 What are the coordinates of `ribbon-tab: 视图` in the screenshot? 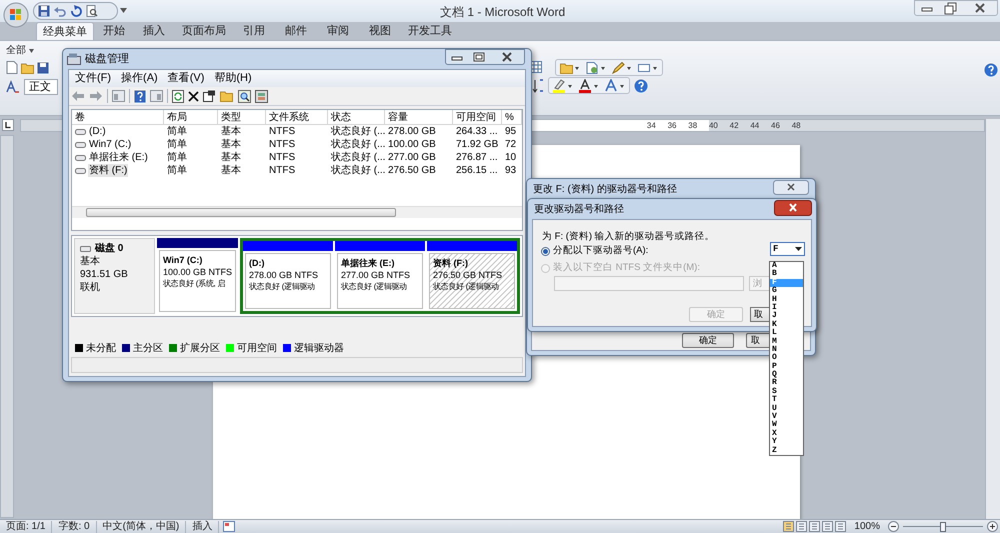 It's located at (380, 31).